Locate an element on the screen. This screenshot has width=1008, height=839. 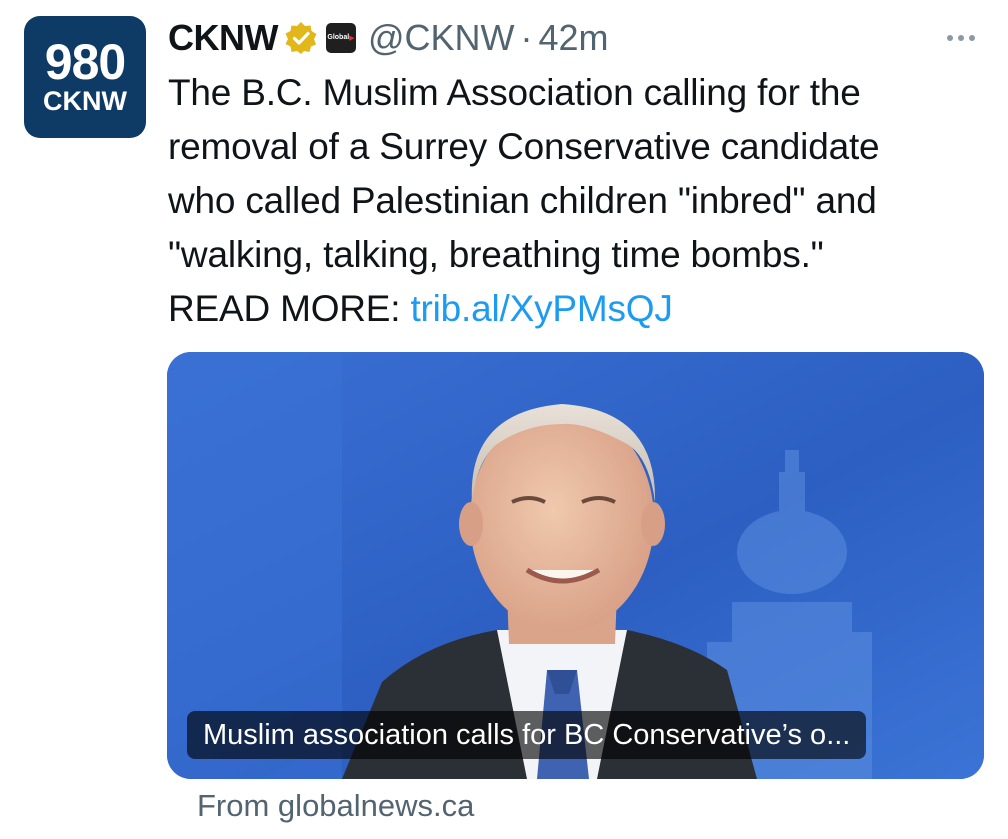
avatar-station-name: CKNW is located at coordinates (85, 101).